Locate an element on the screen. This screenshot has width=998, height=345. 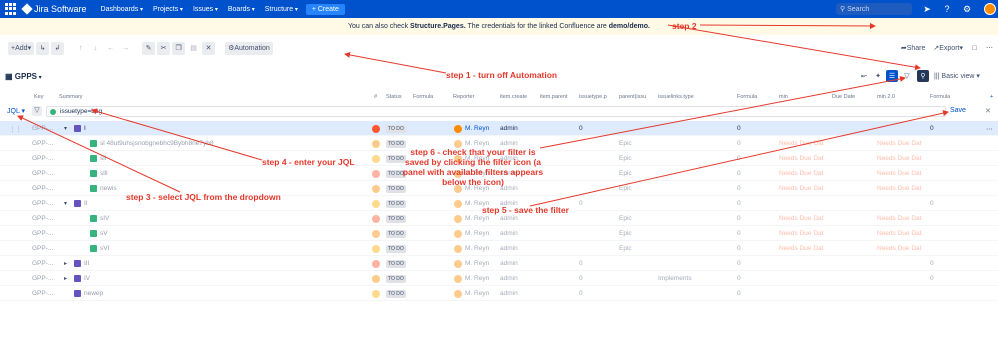
indent-icon: ↳ is located at coordinates (43, 48).